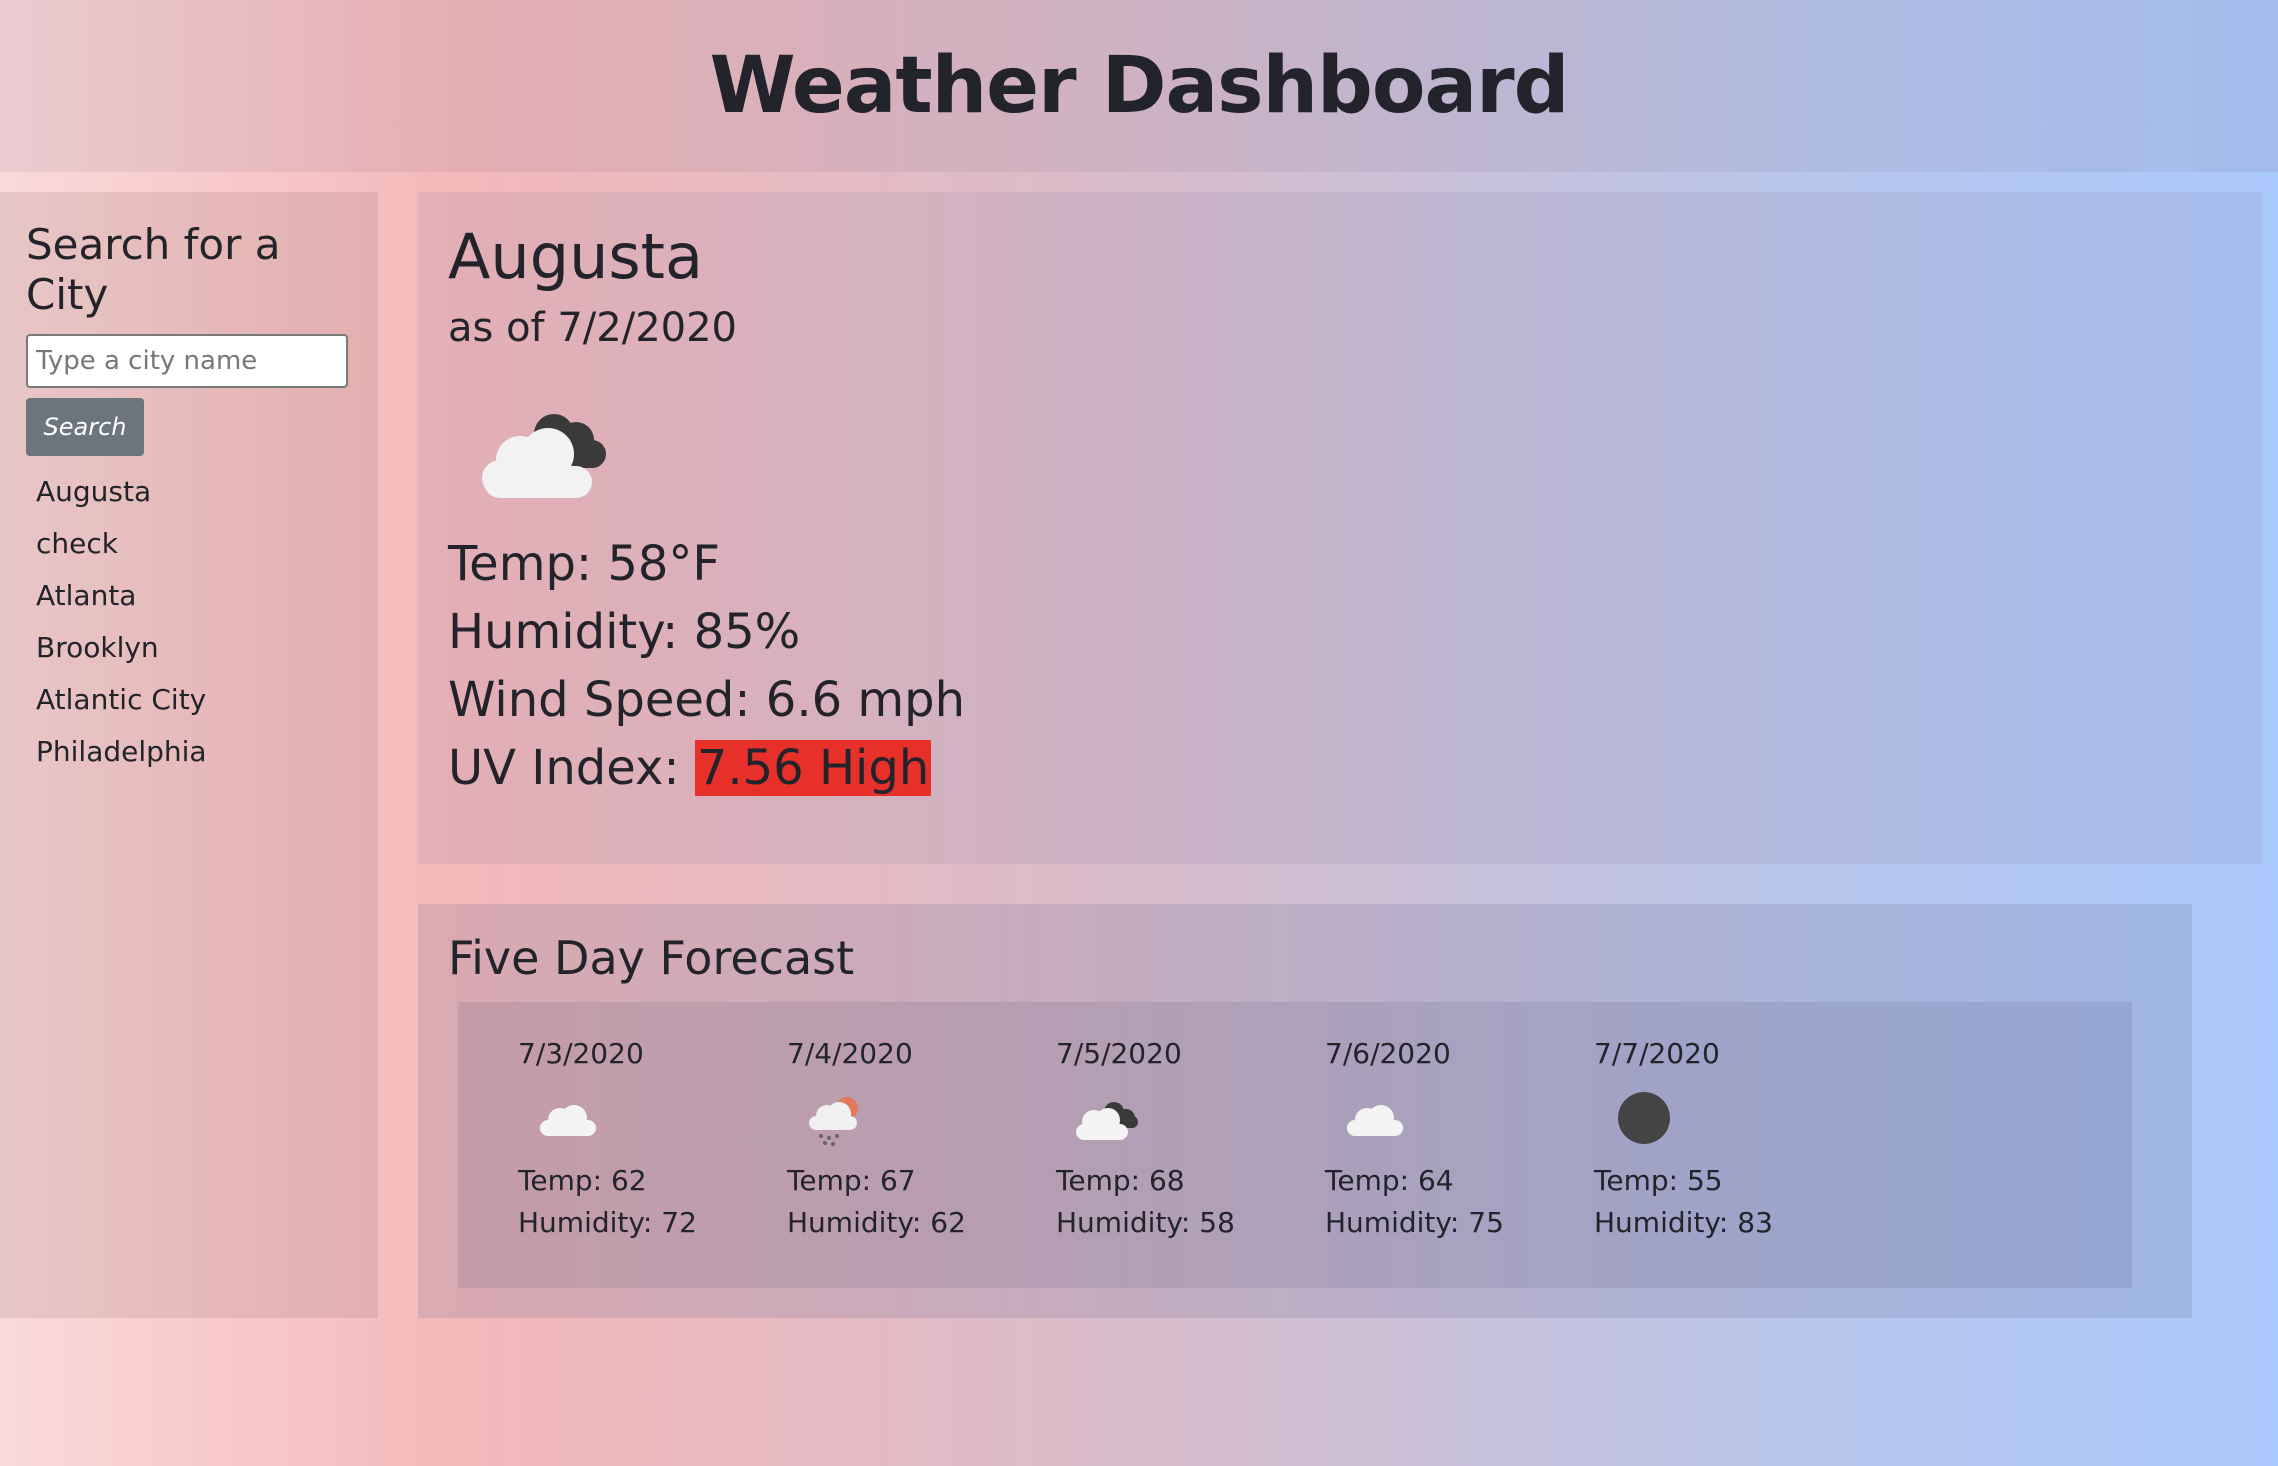 The height and width of the screenshot is (1466, 2278). Describe the element at coordinates (189, 544) in the screenshot. I see `history-item: check` at that location.